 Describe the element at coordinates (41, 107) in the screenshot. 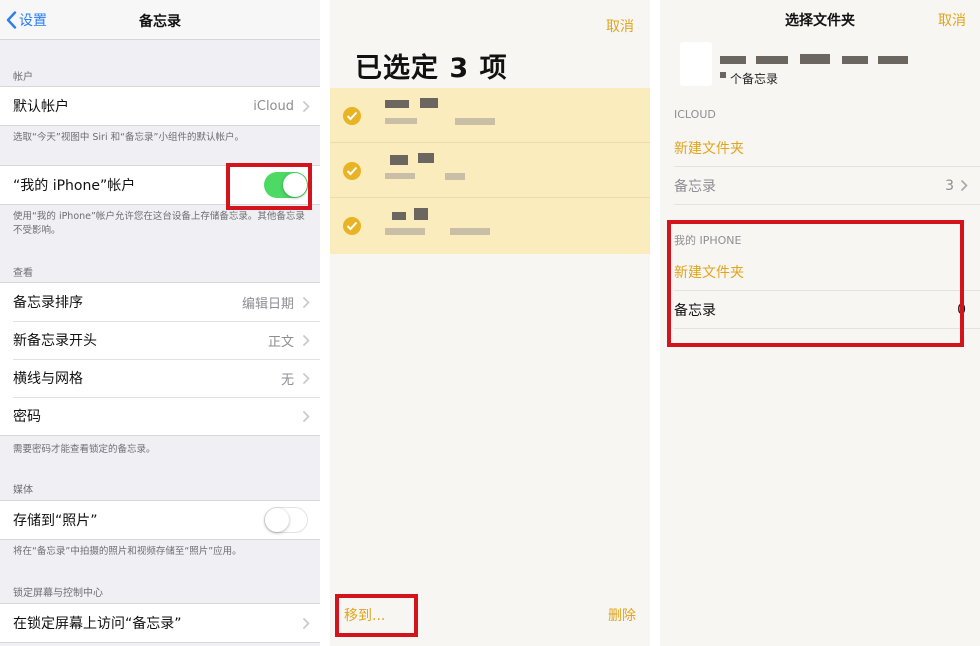

I see `default-account-label: 默认帐户` at that location.